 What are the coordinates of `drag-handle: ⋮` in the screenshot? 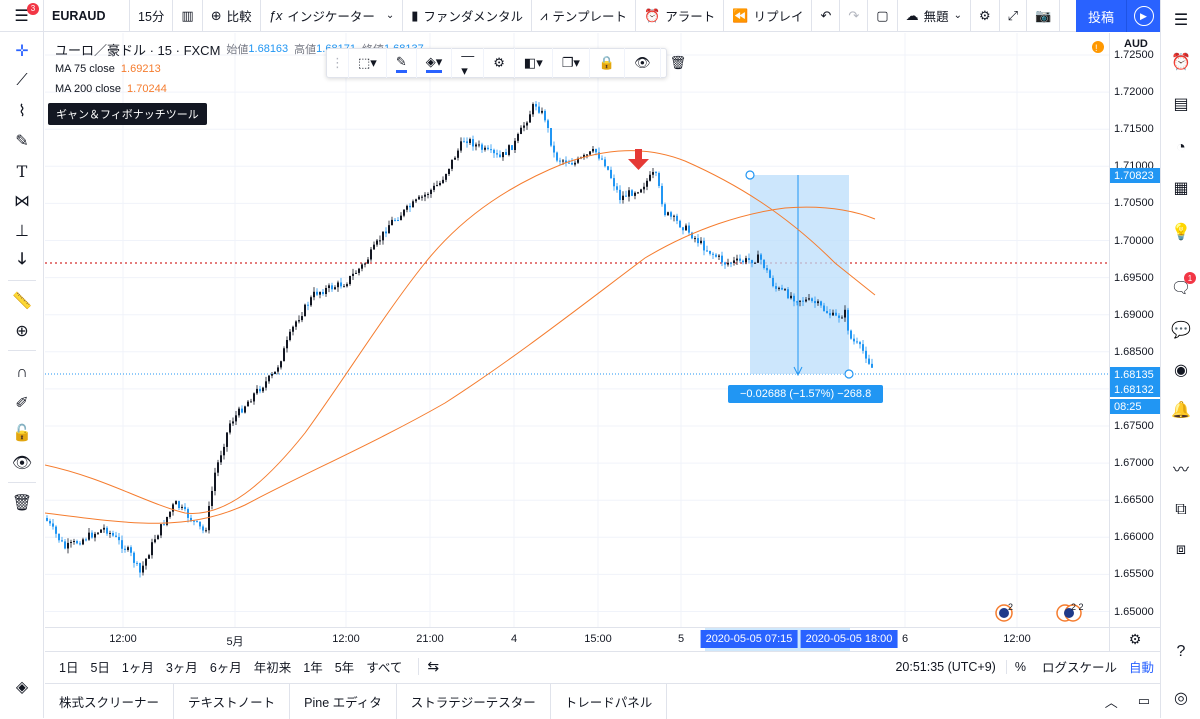 It's located at (338, 63).